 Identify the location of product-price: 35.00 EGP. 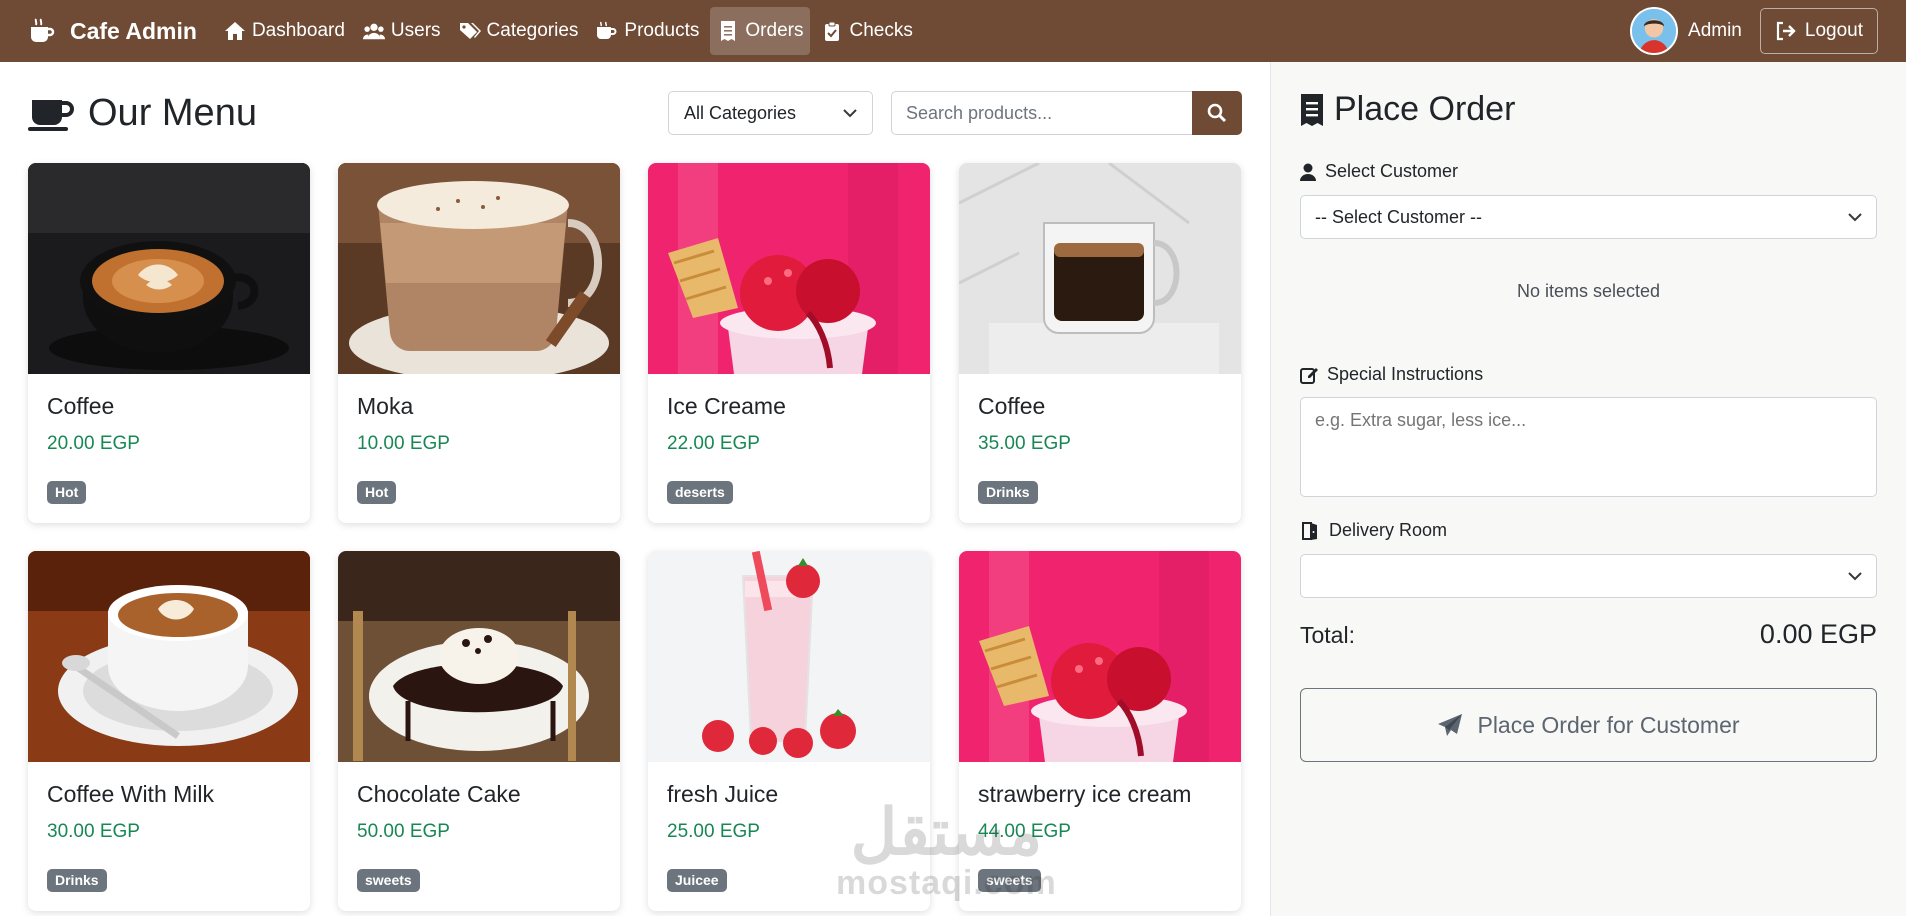
(1024, 443).